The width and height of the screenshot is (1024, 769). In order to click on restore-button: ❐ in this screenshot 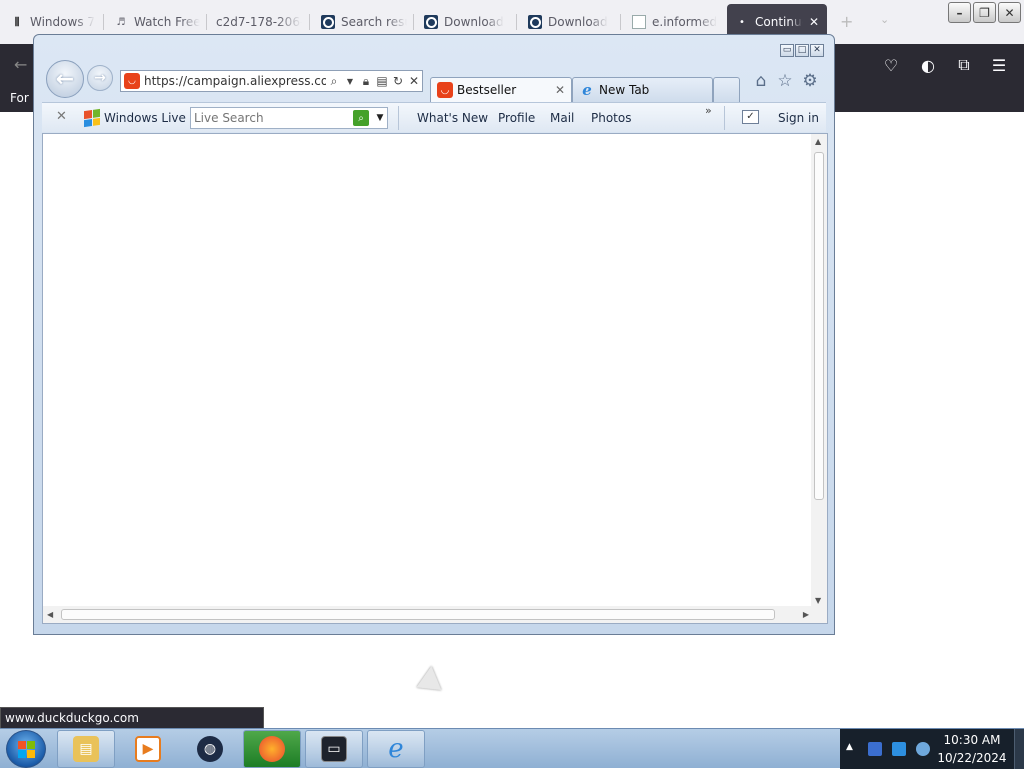, I will do `click(984, 12)`.